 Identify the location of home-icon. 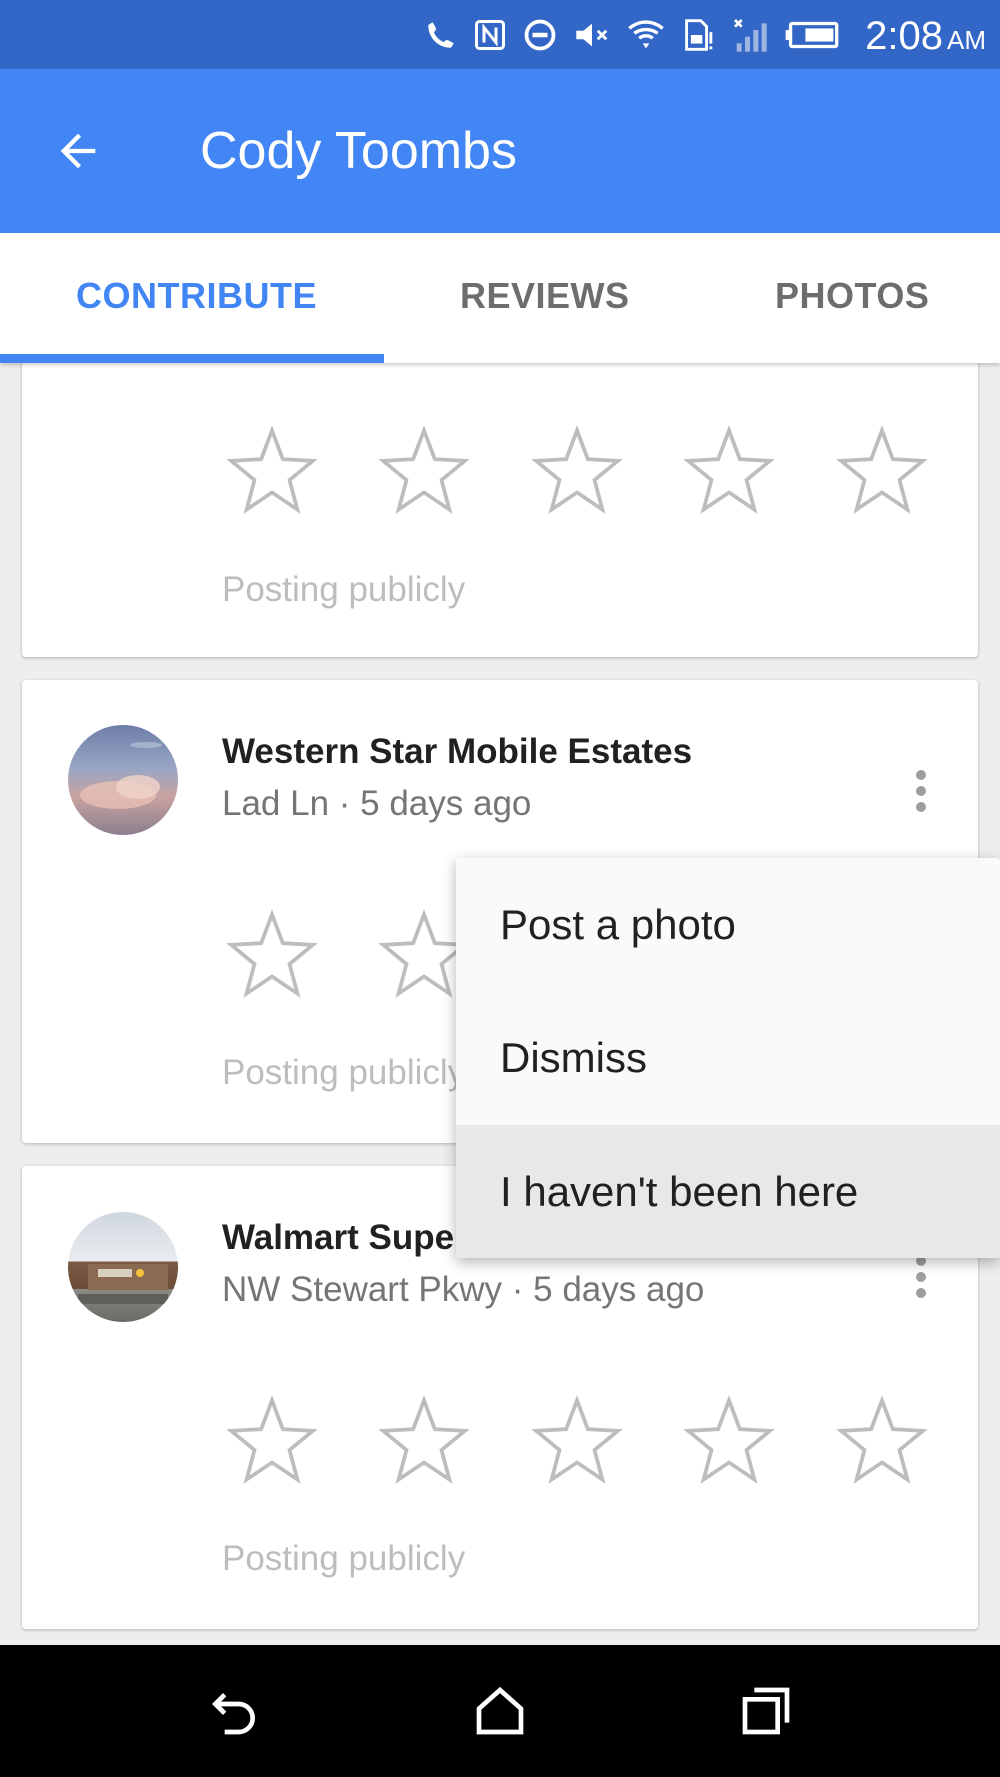
(500, 1711).